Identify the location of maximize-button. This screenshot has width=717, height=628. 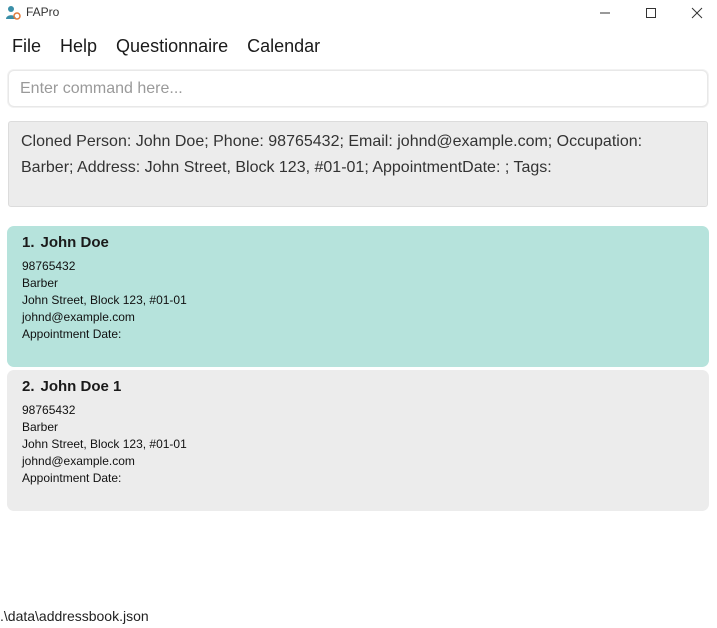
(651, 13).